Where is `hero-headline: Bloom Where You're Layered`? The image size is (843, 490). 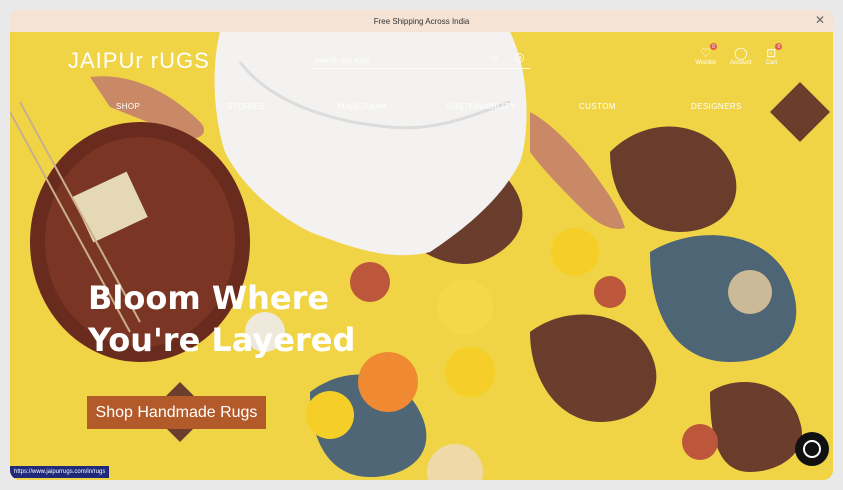
hero-headline: Bloom Where You're Layered is located at coordinates (221, 319).